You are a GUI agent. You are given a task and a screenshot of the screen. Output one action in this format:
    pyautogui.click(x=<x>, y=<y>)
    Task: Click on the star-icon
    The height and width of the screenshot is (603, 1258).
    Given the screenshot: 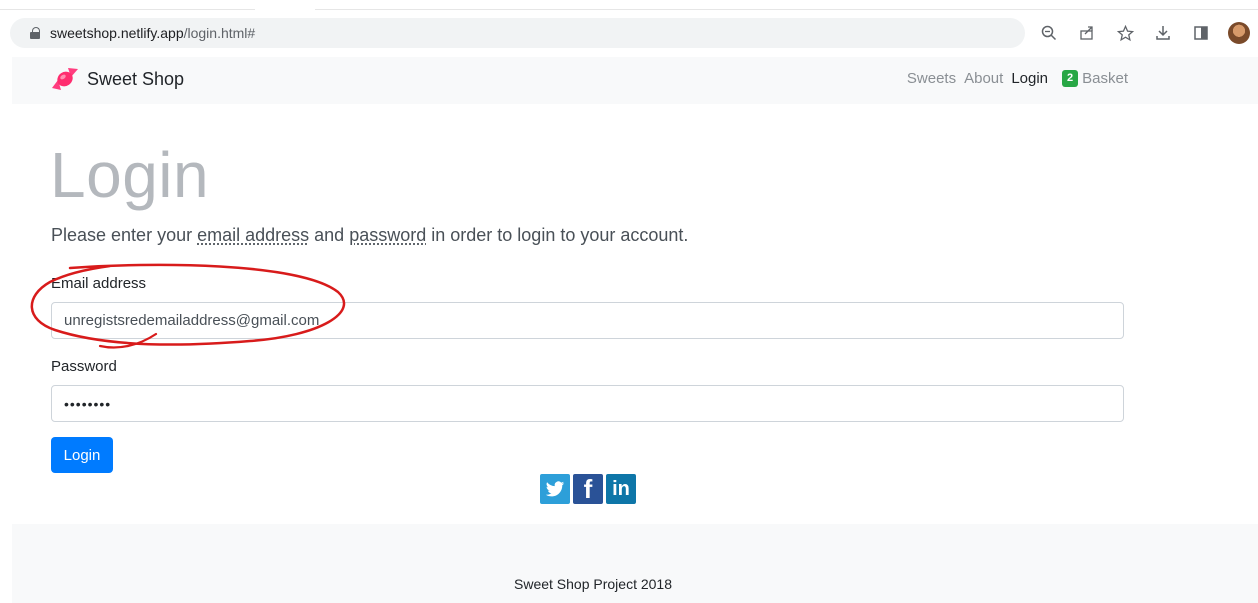 What is the action you would take?
    pyautogui.click(x=1125, y=33)
    